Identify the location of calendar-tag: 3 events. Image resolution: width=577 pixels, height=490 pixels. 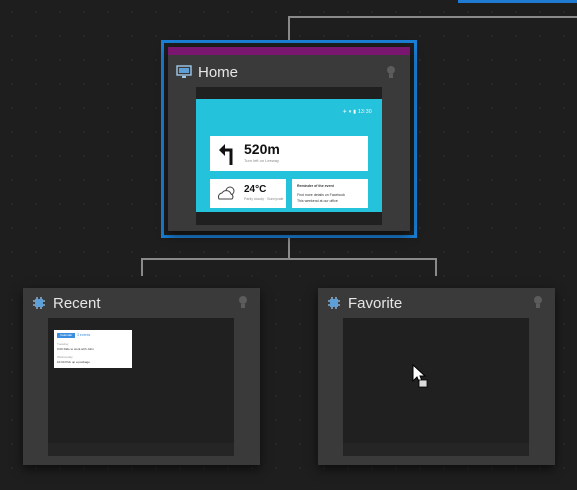
(84, 335).